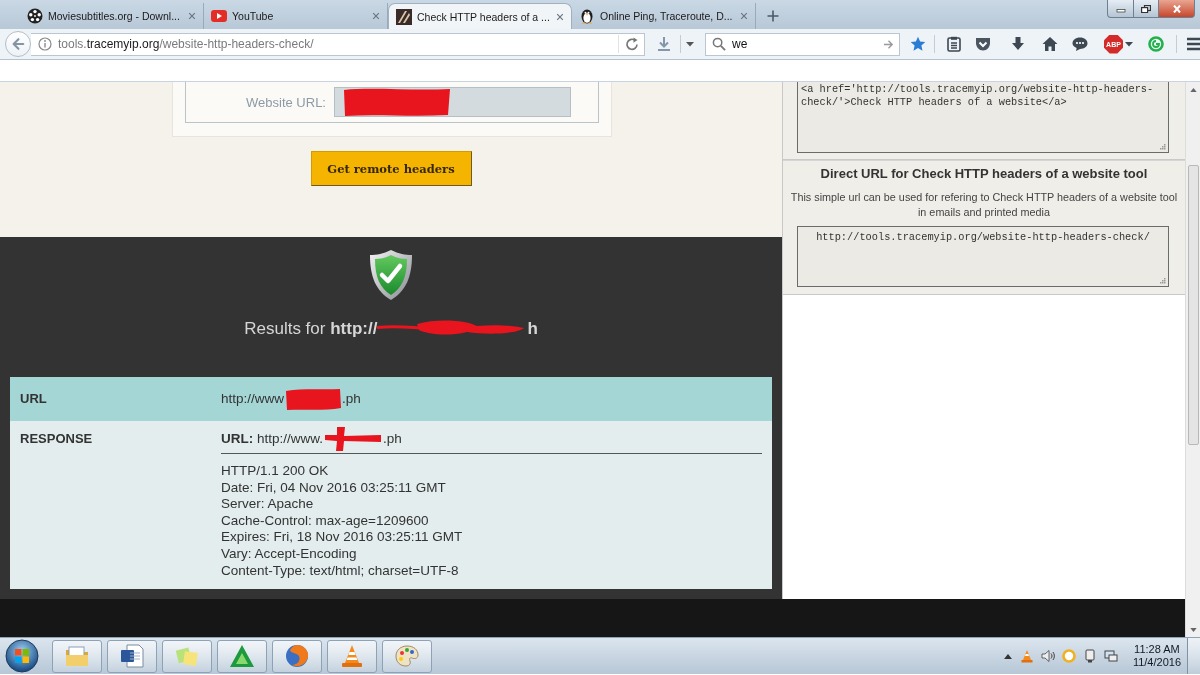 The image size is (1200, 675). What do you see at coordinates (1080, 44) in the screenshot?
I see `chat-icon` at bounding box center [1080, 44].